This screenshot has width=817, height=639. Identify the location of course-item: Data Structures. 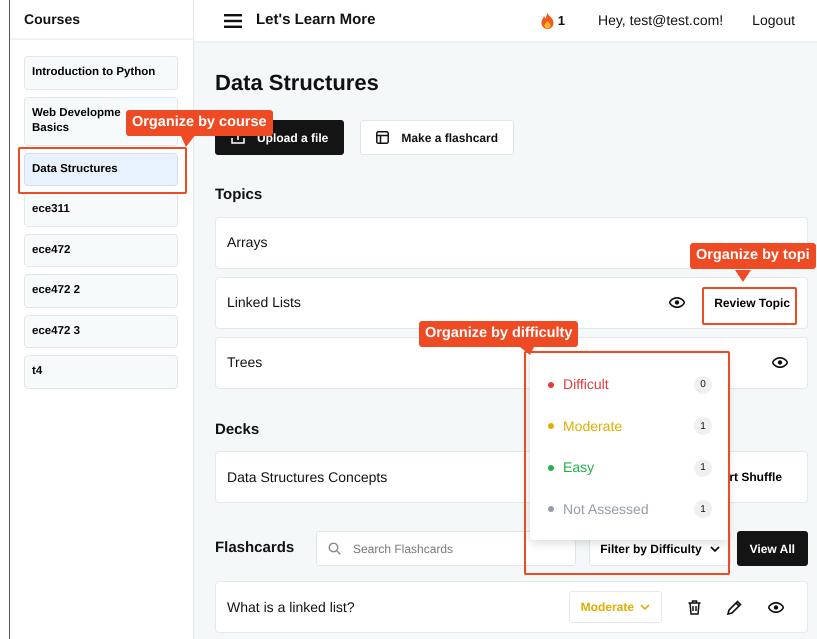
(101, 169).